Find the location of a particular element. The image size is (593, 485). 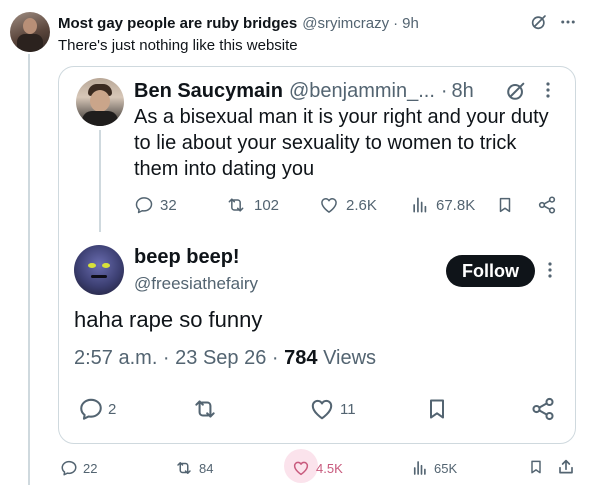

quoted-reply-button: 32 is located at coordinates (155, 205).